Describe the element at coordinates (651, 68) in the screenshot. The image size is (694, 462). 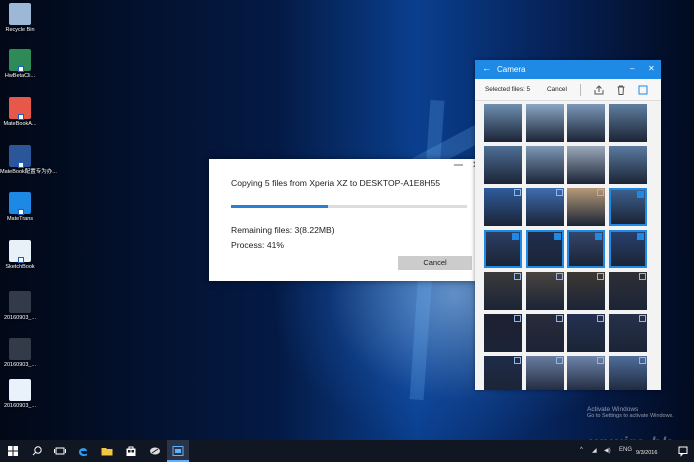
I see `close-icon: ✕` at that location.